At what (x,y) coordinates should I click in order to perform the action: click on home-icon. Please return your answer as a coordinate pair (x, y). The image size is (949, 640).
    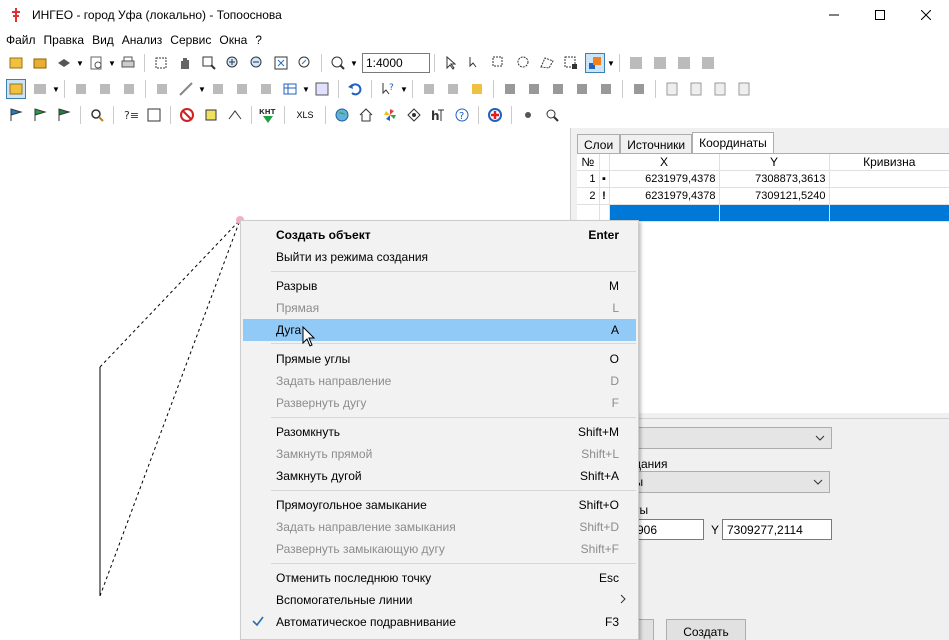
    Looking at the image, I should click on (366, 115).